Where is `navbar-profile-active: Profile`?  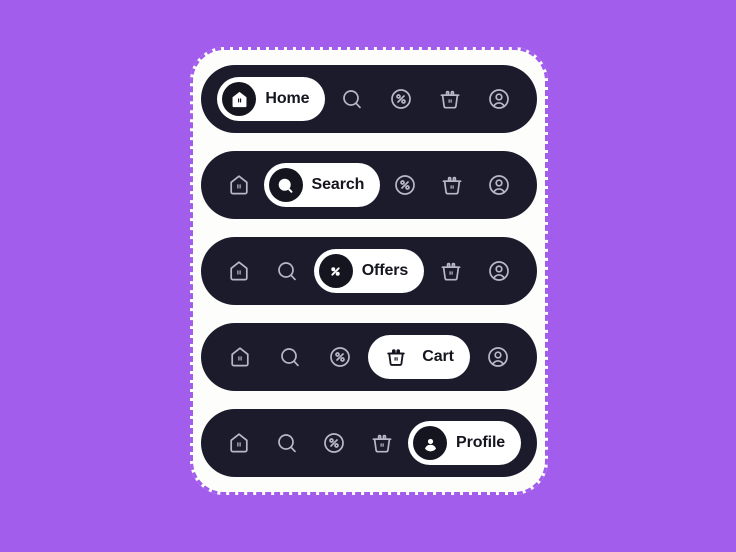
navbar-profile-active: Profile is located at coordinates (369, 443).